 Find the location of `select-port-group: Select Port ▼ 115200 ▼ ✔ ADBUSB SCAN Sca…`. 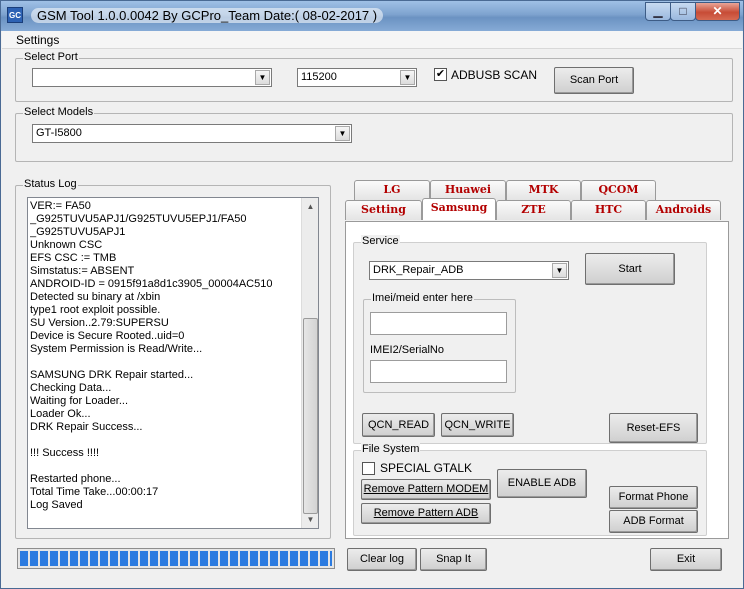

select-port-group: Select Port ▼ 115200 ▼ ✔ ADBUSB SCAN Sca… is located at coordinates (374, 76).